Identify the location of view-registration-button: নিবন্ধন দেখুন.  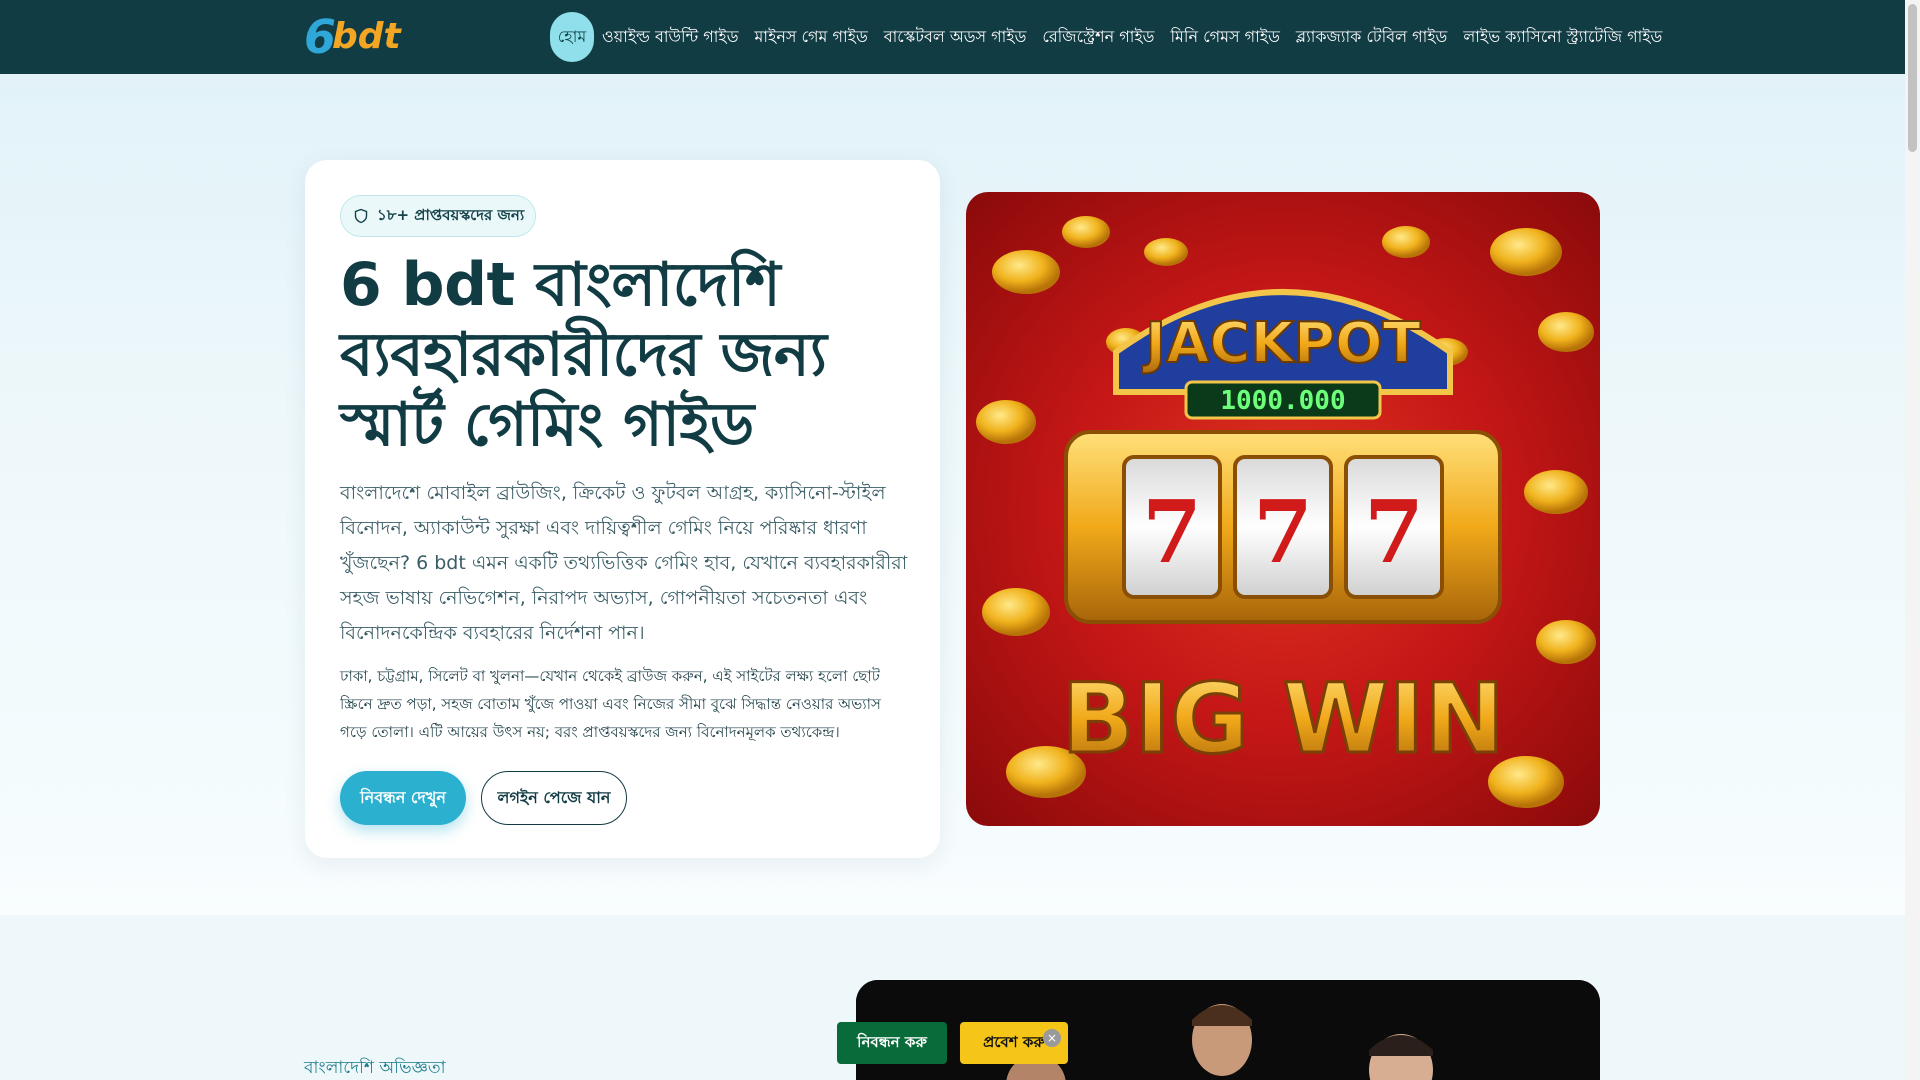
(403, 798).